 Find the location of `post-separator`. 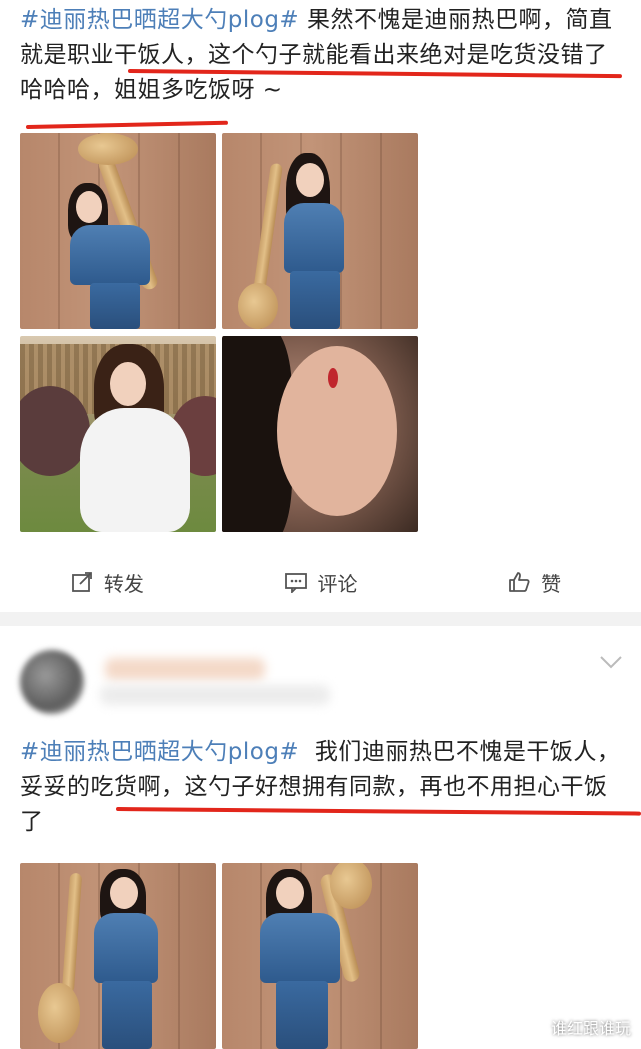

post-separator is located at coordinates (320, 619).